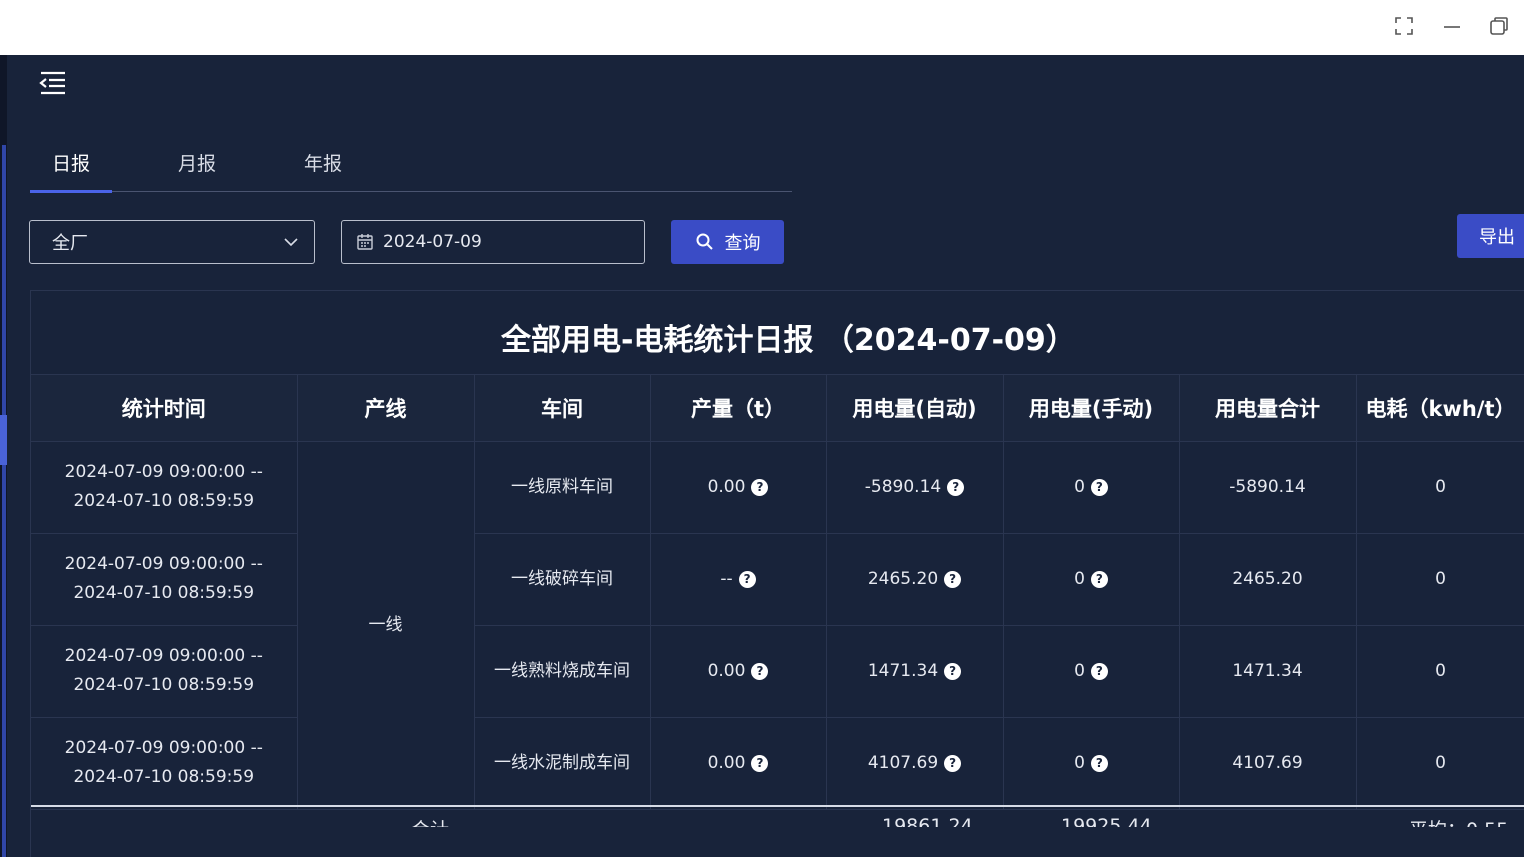 This screenshot has height=857, width=1524. I want to click on report-title: 全部用电-电耗统计日报 （2024-07-09）, so click(777, 333).